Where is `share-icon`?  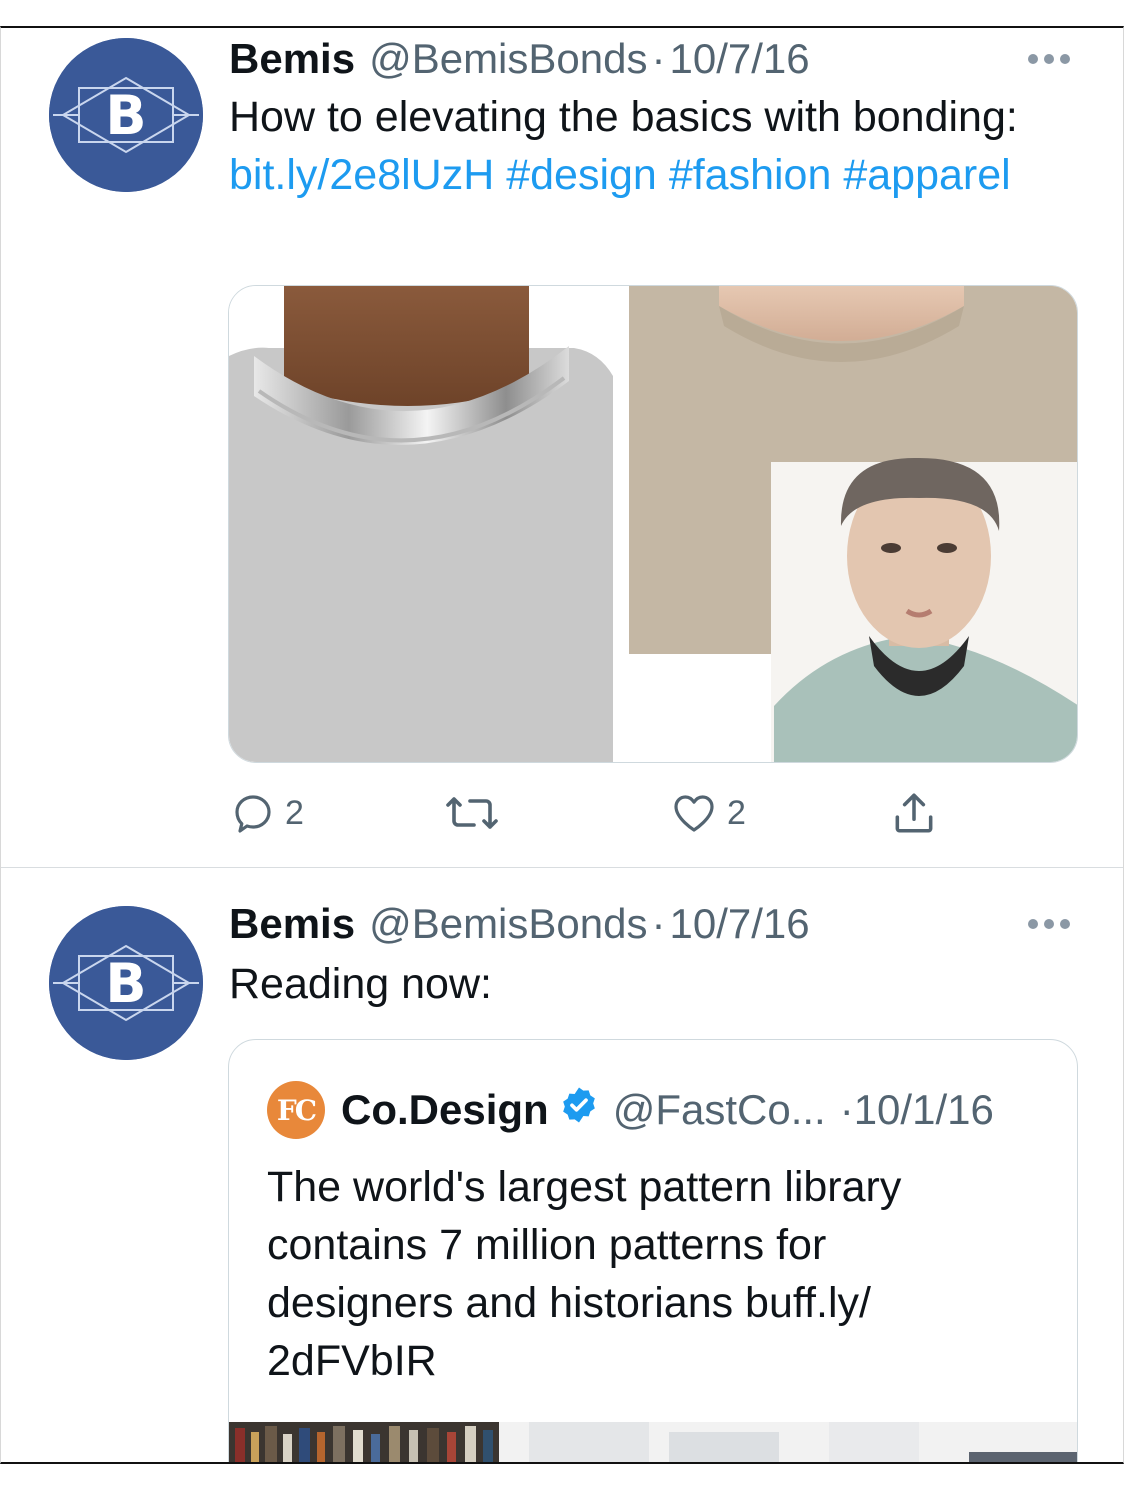 share-icon is located at coordinates (914, 813).